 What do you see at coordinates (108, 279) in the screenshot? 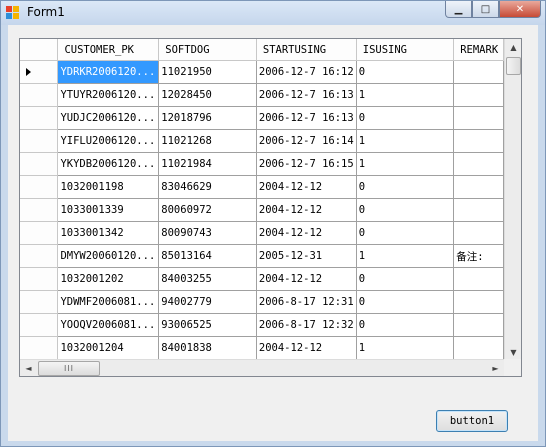
I see `grid-cell: 1032001202` at bounding box center [108, 279].